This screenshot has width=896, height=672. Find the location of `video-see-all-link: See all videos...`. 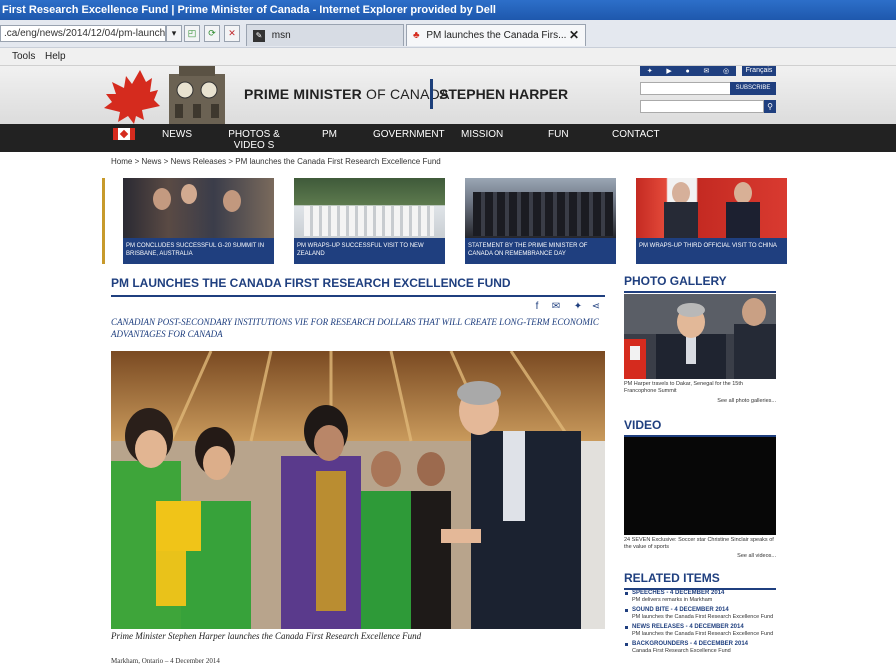

video-see-all-link: See all videos... is located at coordinates (738, 556).